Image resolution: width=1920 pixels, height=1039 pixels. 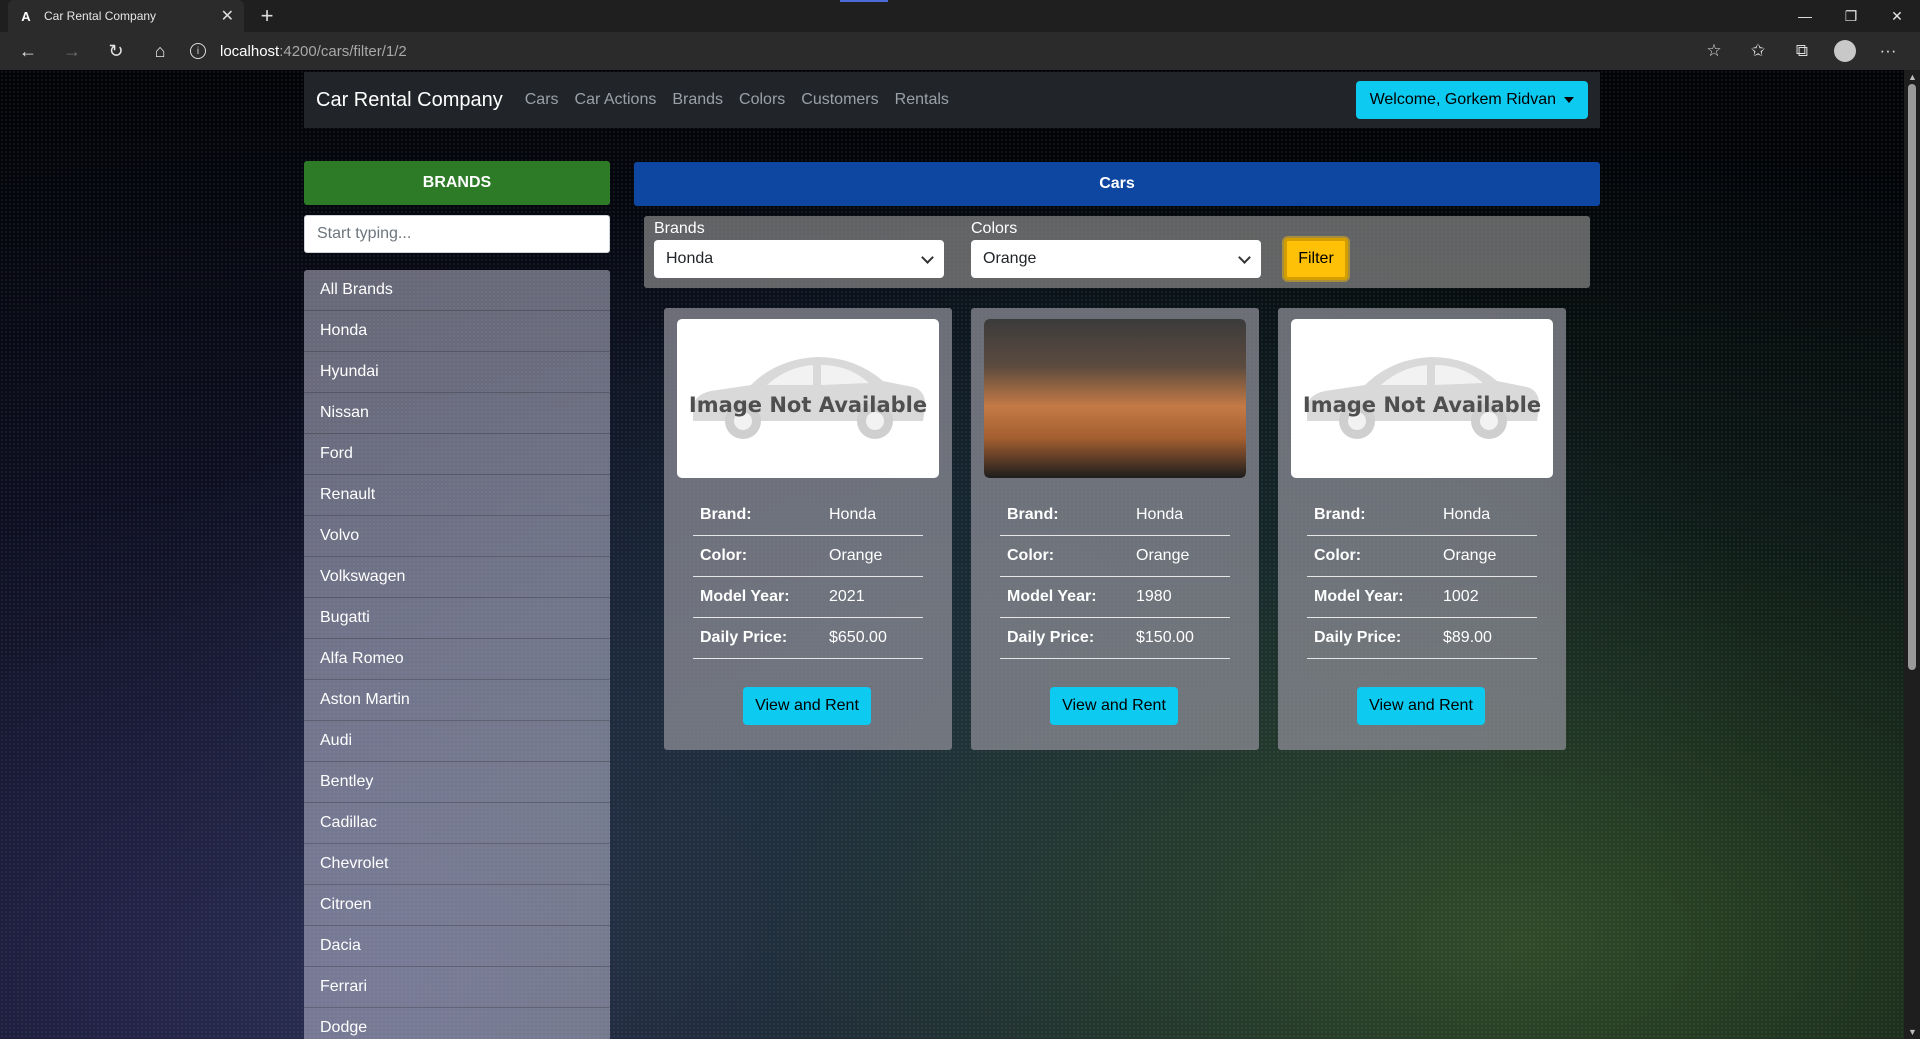 I want to click on caret-down-icon, so click(x=1569, y=100).